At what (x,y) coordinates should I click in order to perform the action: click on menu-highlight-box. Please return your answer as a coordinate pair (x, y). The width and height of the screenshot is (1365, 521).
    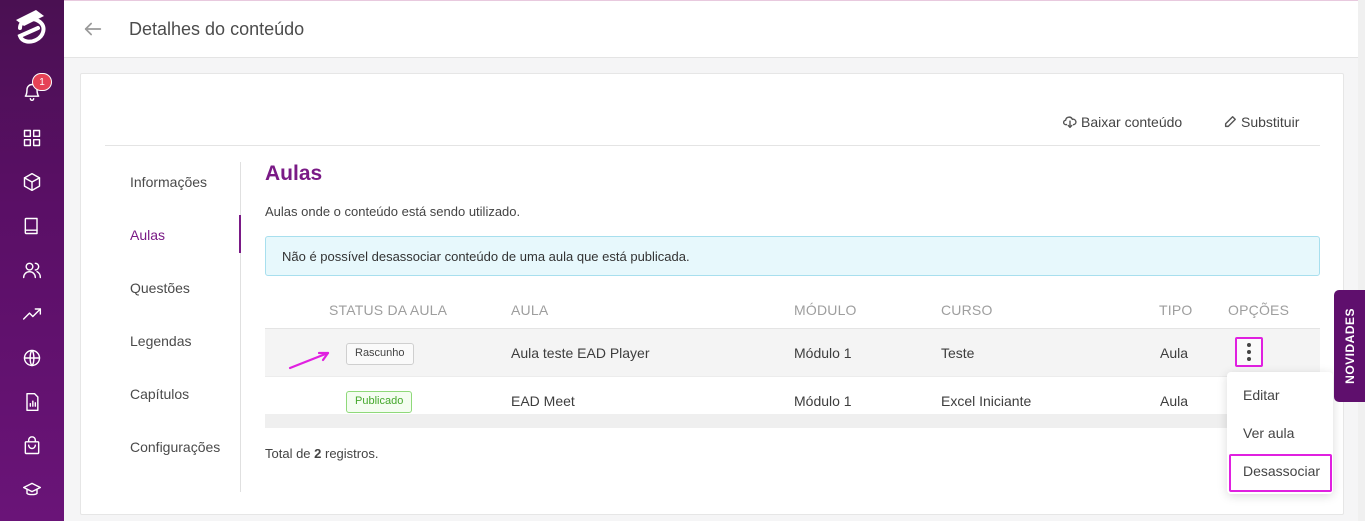
    Looking at the image, I should click on (1280, 473).